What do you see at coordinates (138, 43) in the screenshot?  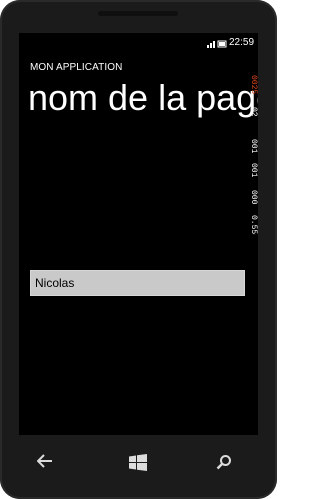 I see `status-bar: 22:59` at bounding box center [138, 43].